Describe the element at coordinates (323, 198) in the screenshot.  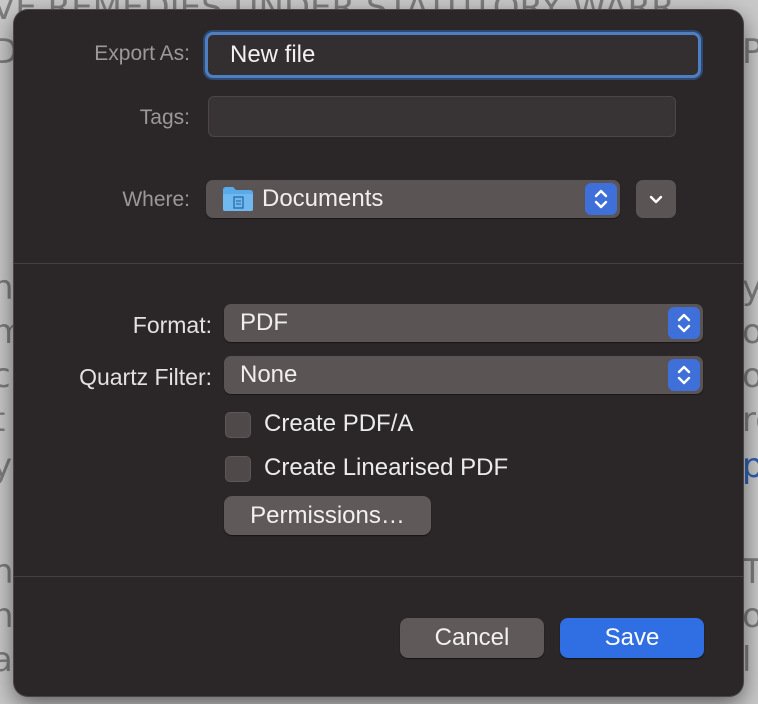
I see `where-value: Documents` at that location.